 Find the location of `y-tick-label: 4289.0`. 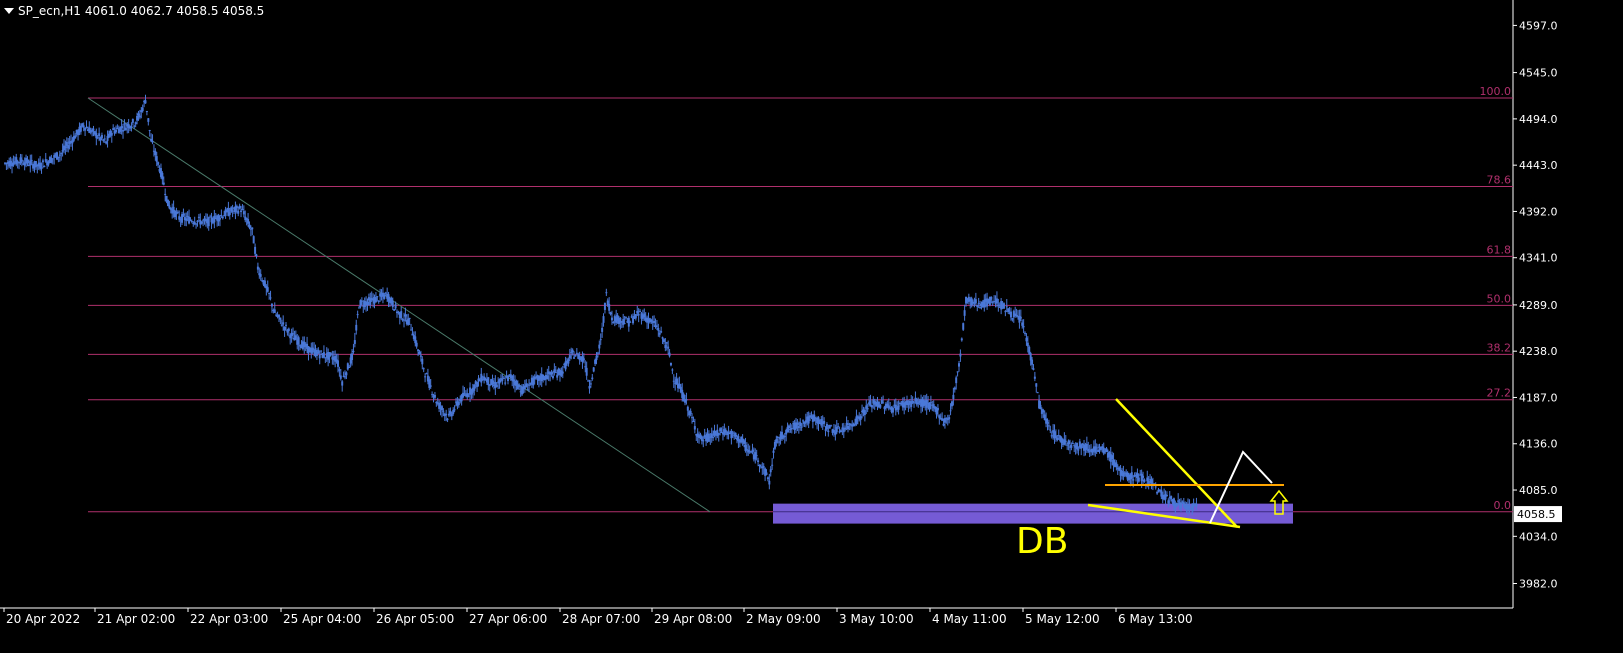

y-tick-label: 4289.0 is located at coordinates (1538, 305).